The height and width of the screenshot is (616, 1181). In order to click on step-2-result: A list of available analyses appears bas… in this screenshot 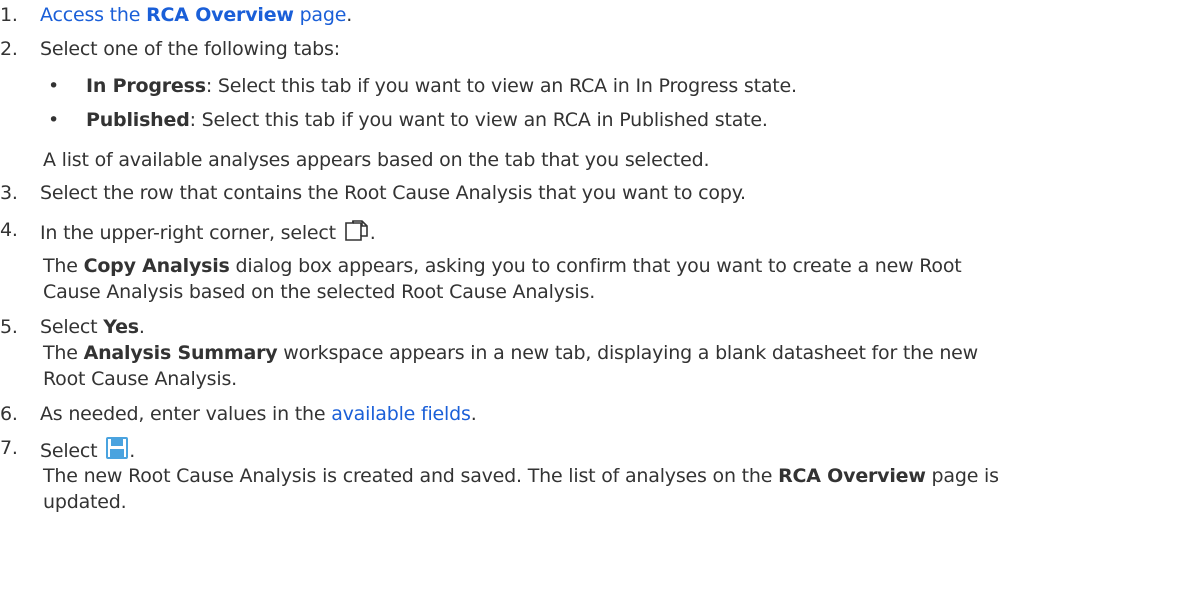, I will do `click(376, 160)`.